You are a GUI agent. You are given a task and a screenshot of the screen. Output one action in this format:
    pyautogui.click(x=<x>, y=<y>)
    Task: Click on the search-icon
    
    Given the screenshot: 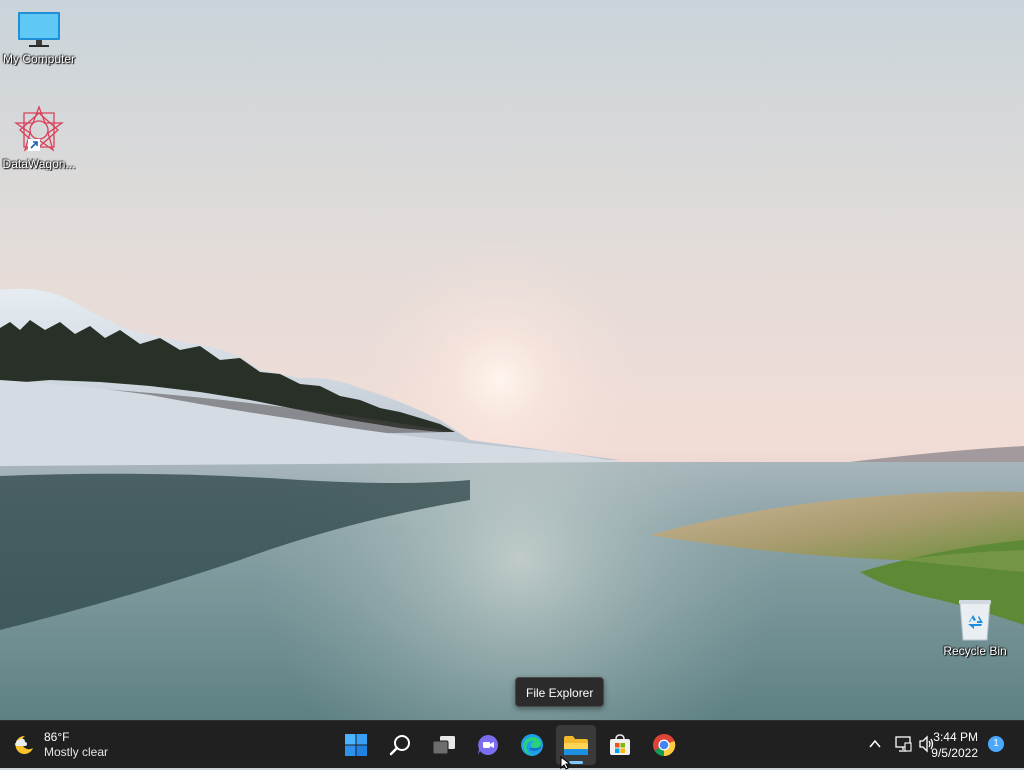 What is the action you would take?
    pyautogui.click(x=399, y=745)
    